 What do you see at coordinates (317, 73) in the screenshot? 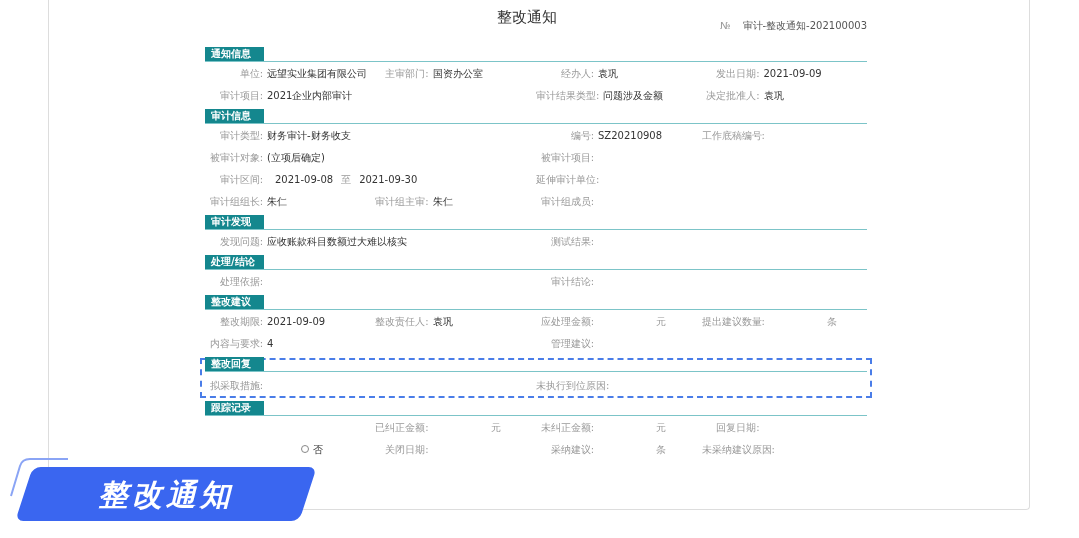
I see `field-value: 远望实业集团有限公司` at bounding box center [317, 73].